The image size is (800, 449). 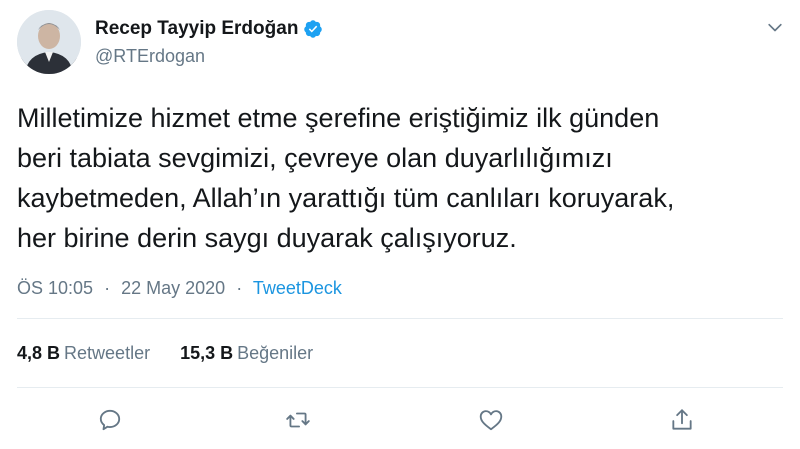 I want to click on chevron-down-icon, so click(x=775, y=28).